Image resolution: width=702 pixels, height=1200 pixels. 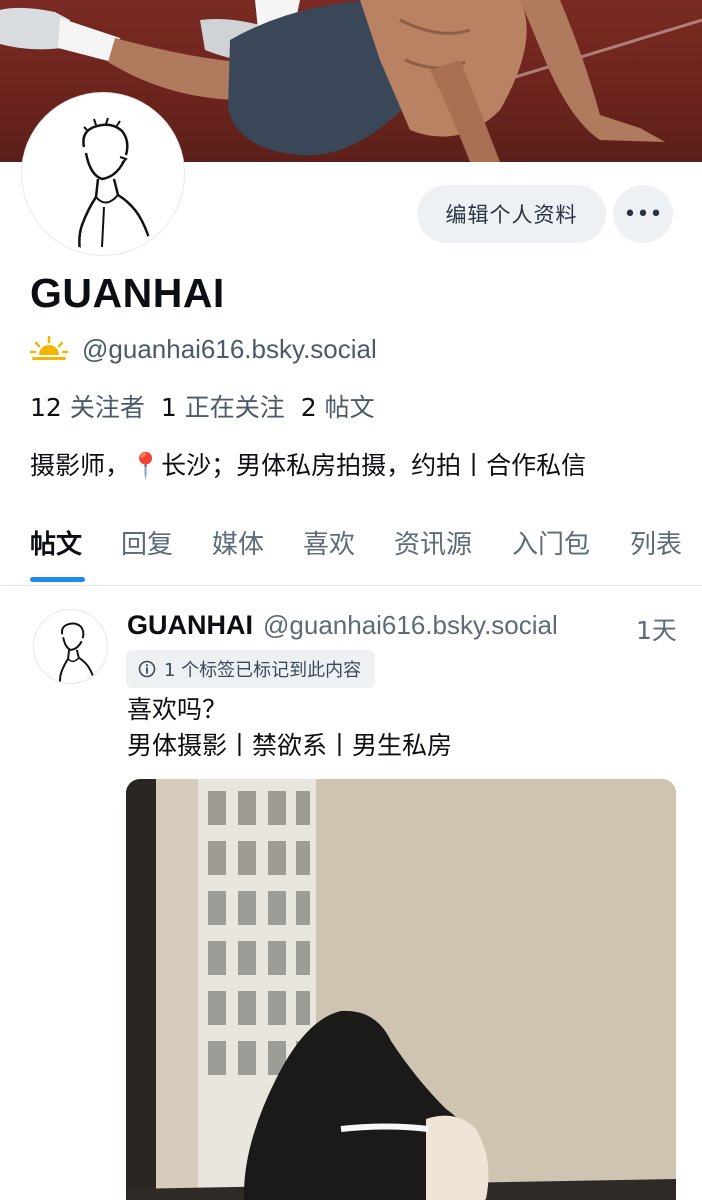 I want to click on post-author-name: GUANHAI, so click(x=190, y=625).